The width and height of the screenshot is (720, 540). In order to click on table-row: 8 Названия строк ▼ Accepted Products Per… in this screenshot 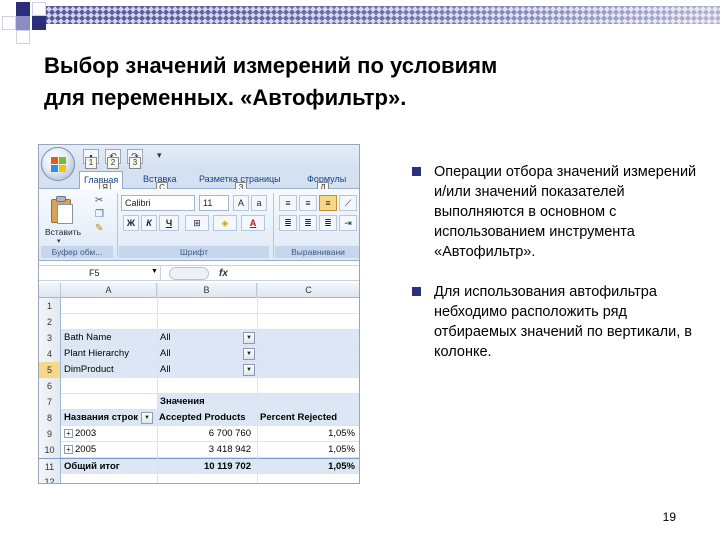, I will do `click(199, 418)`.